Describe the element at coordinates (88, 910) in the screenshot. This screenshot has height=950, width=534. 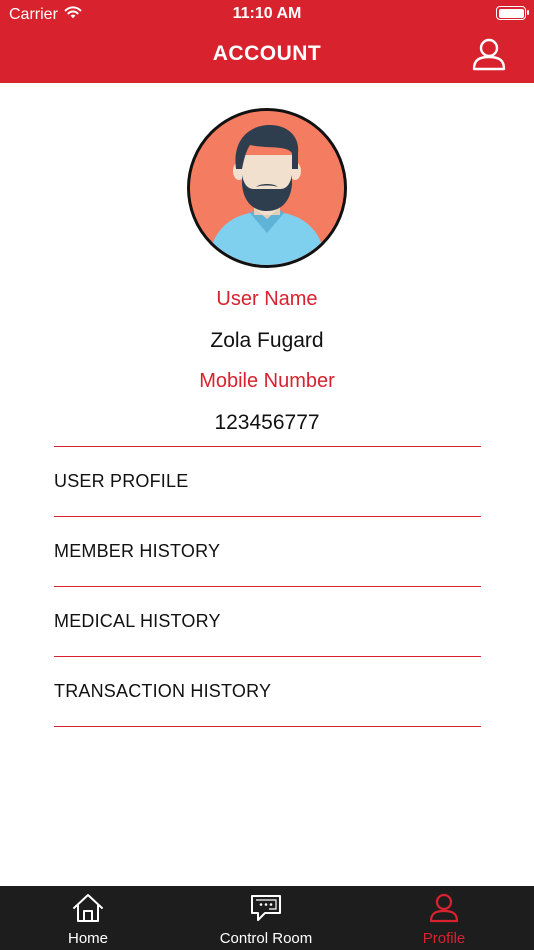
I see `home-icon` at that location.